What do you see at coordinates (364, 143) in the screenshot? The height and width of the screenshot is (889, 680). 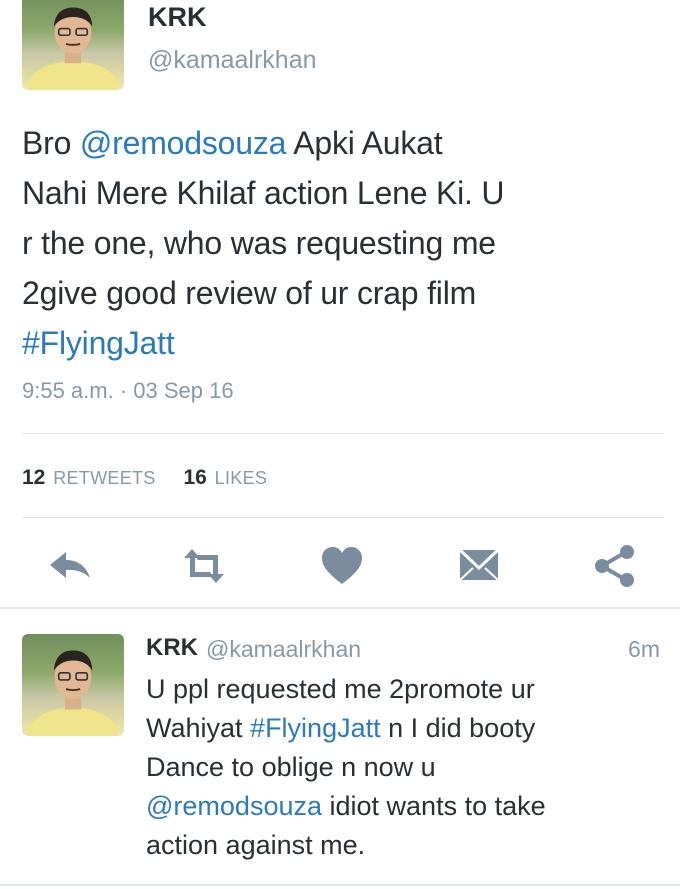 I see `tweet-text-segment: Apki Aukat` at bounding box center [364, 143].